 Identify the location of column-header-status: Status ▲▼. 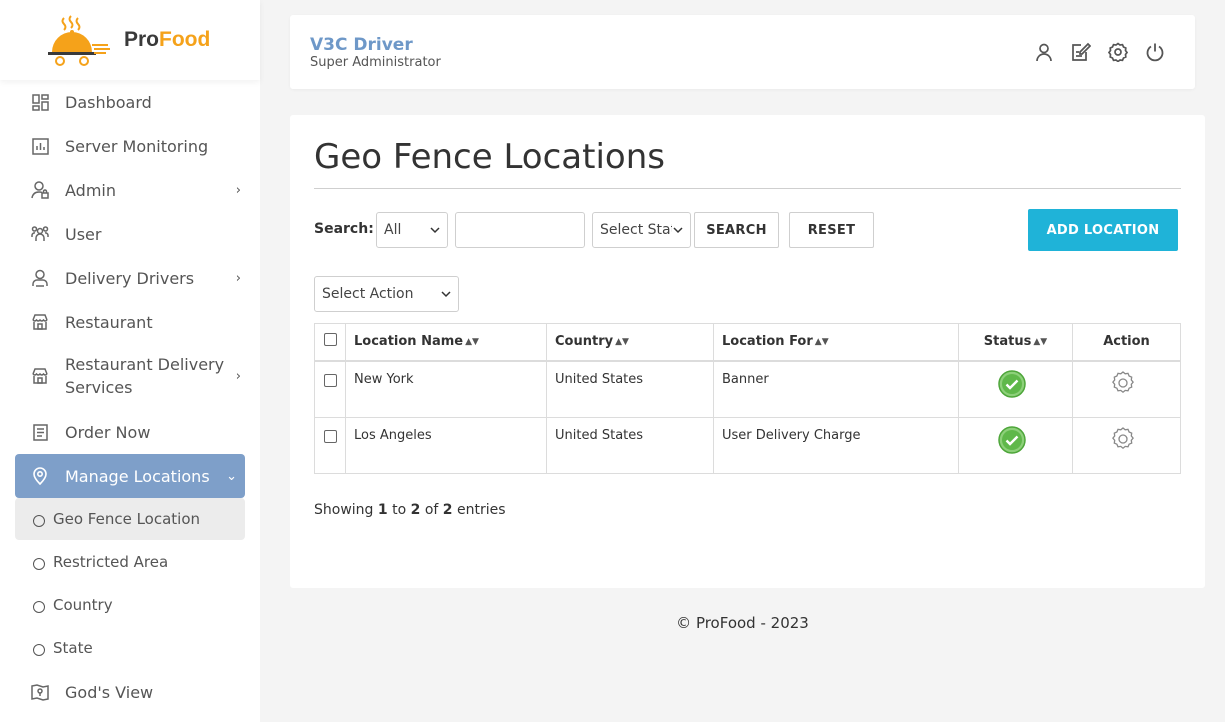
(1015, 342).